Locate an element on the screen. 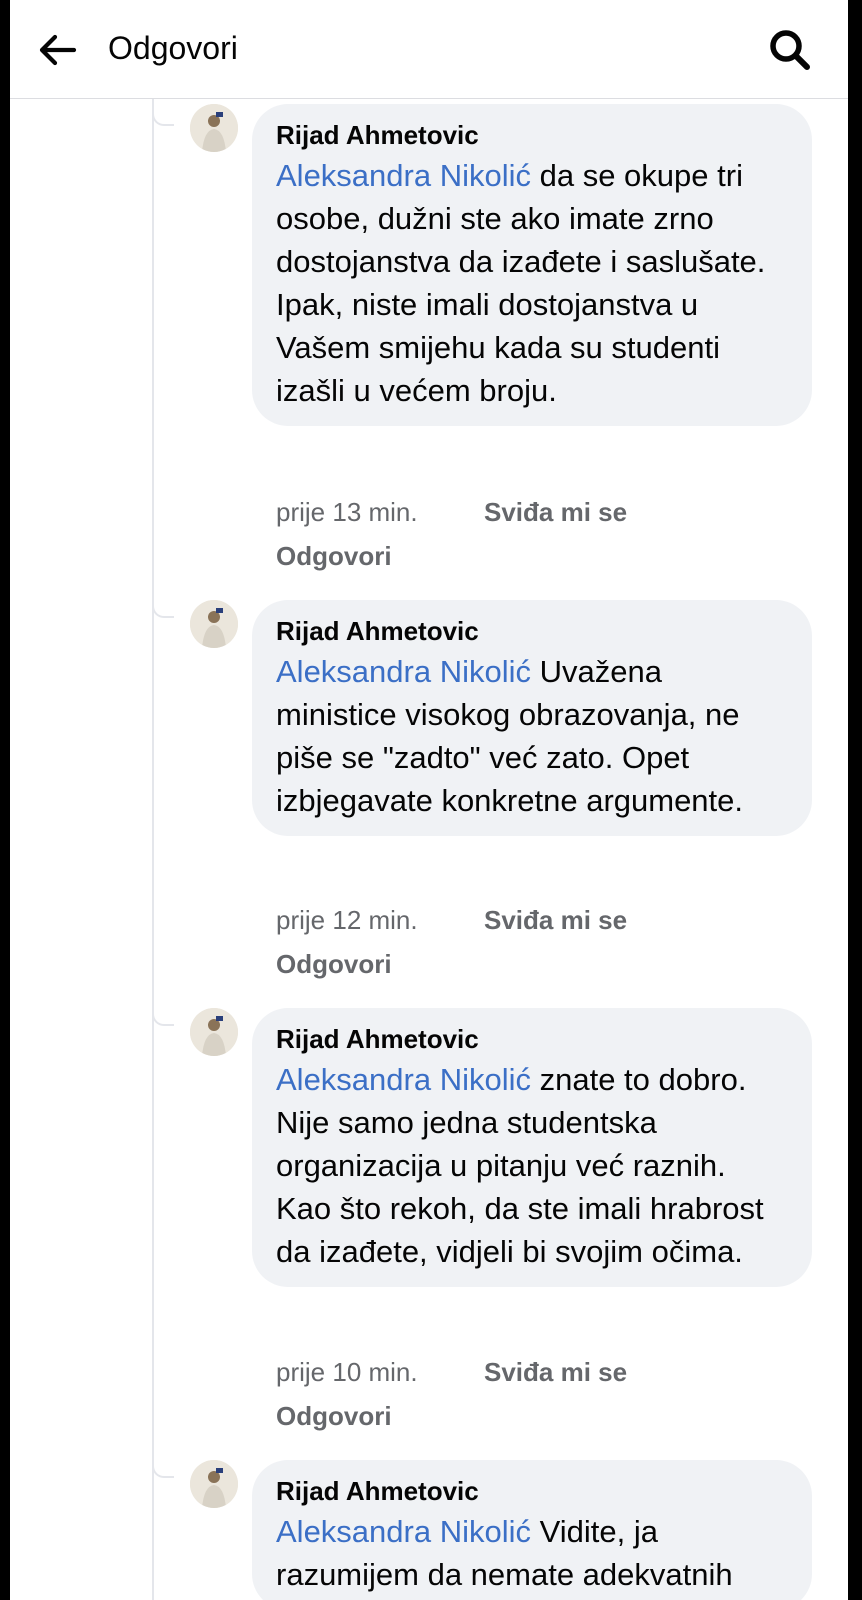 This screenshot has height=1600, width=862. comment-actions: prije 12 min. Sviđa mi se Odgovori is located at coordinates (451, 942).